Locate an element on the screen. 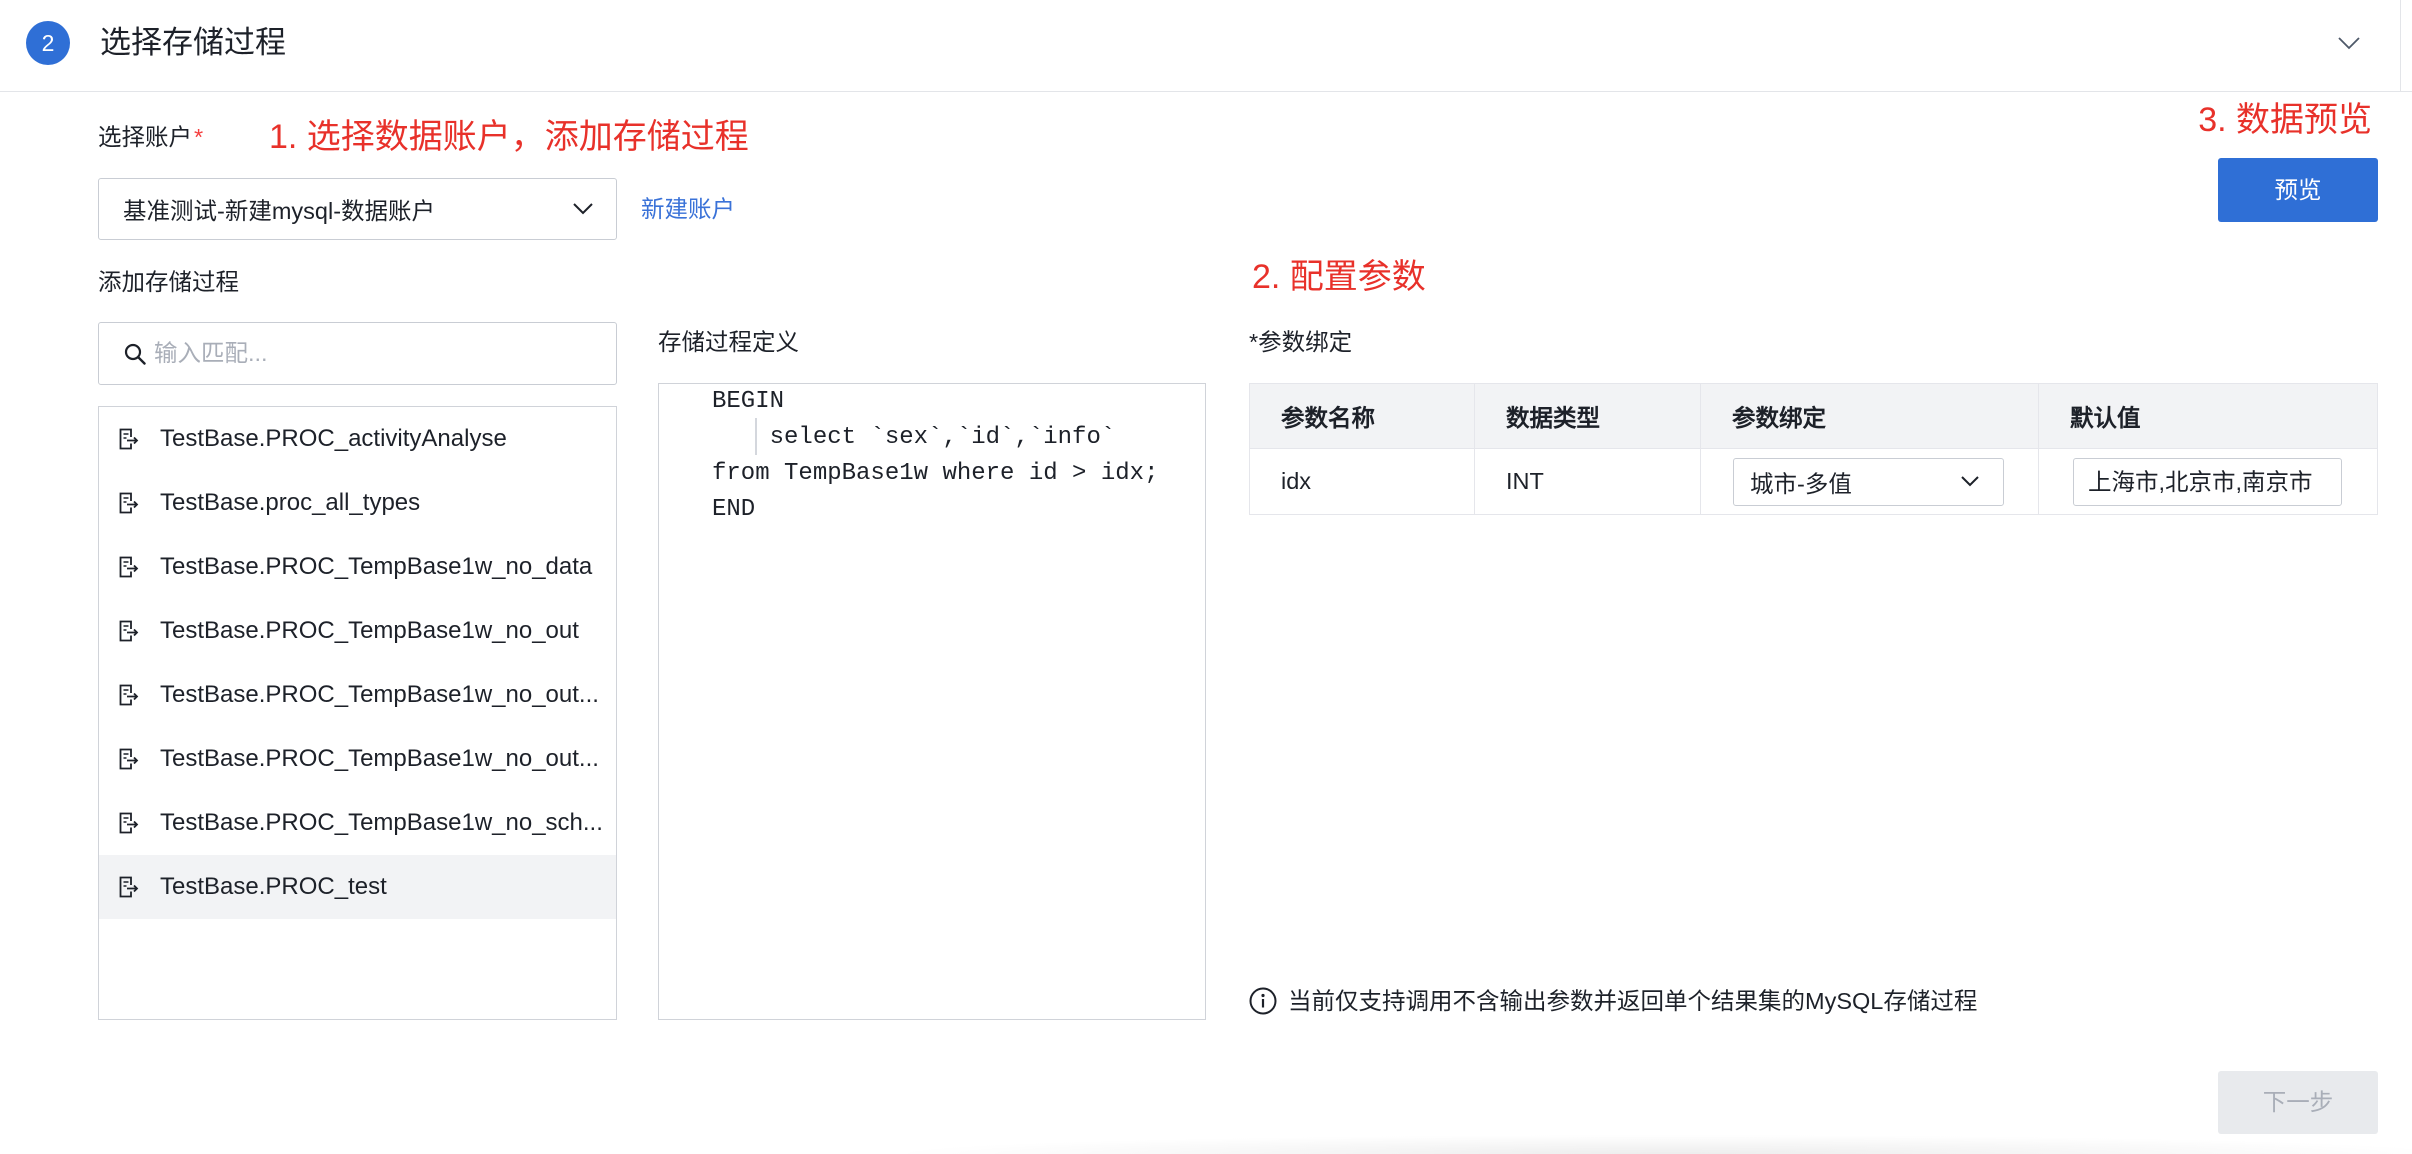 The width and height of the screenshot is (2412, 1154). param-binding-value: 城市-多值 is located at coordinates (1801, 484).